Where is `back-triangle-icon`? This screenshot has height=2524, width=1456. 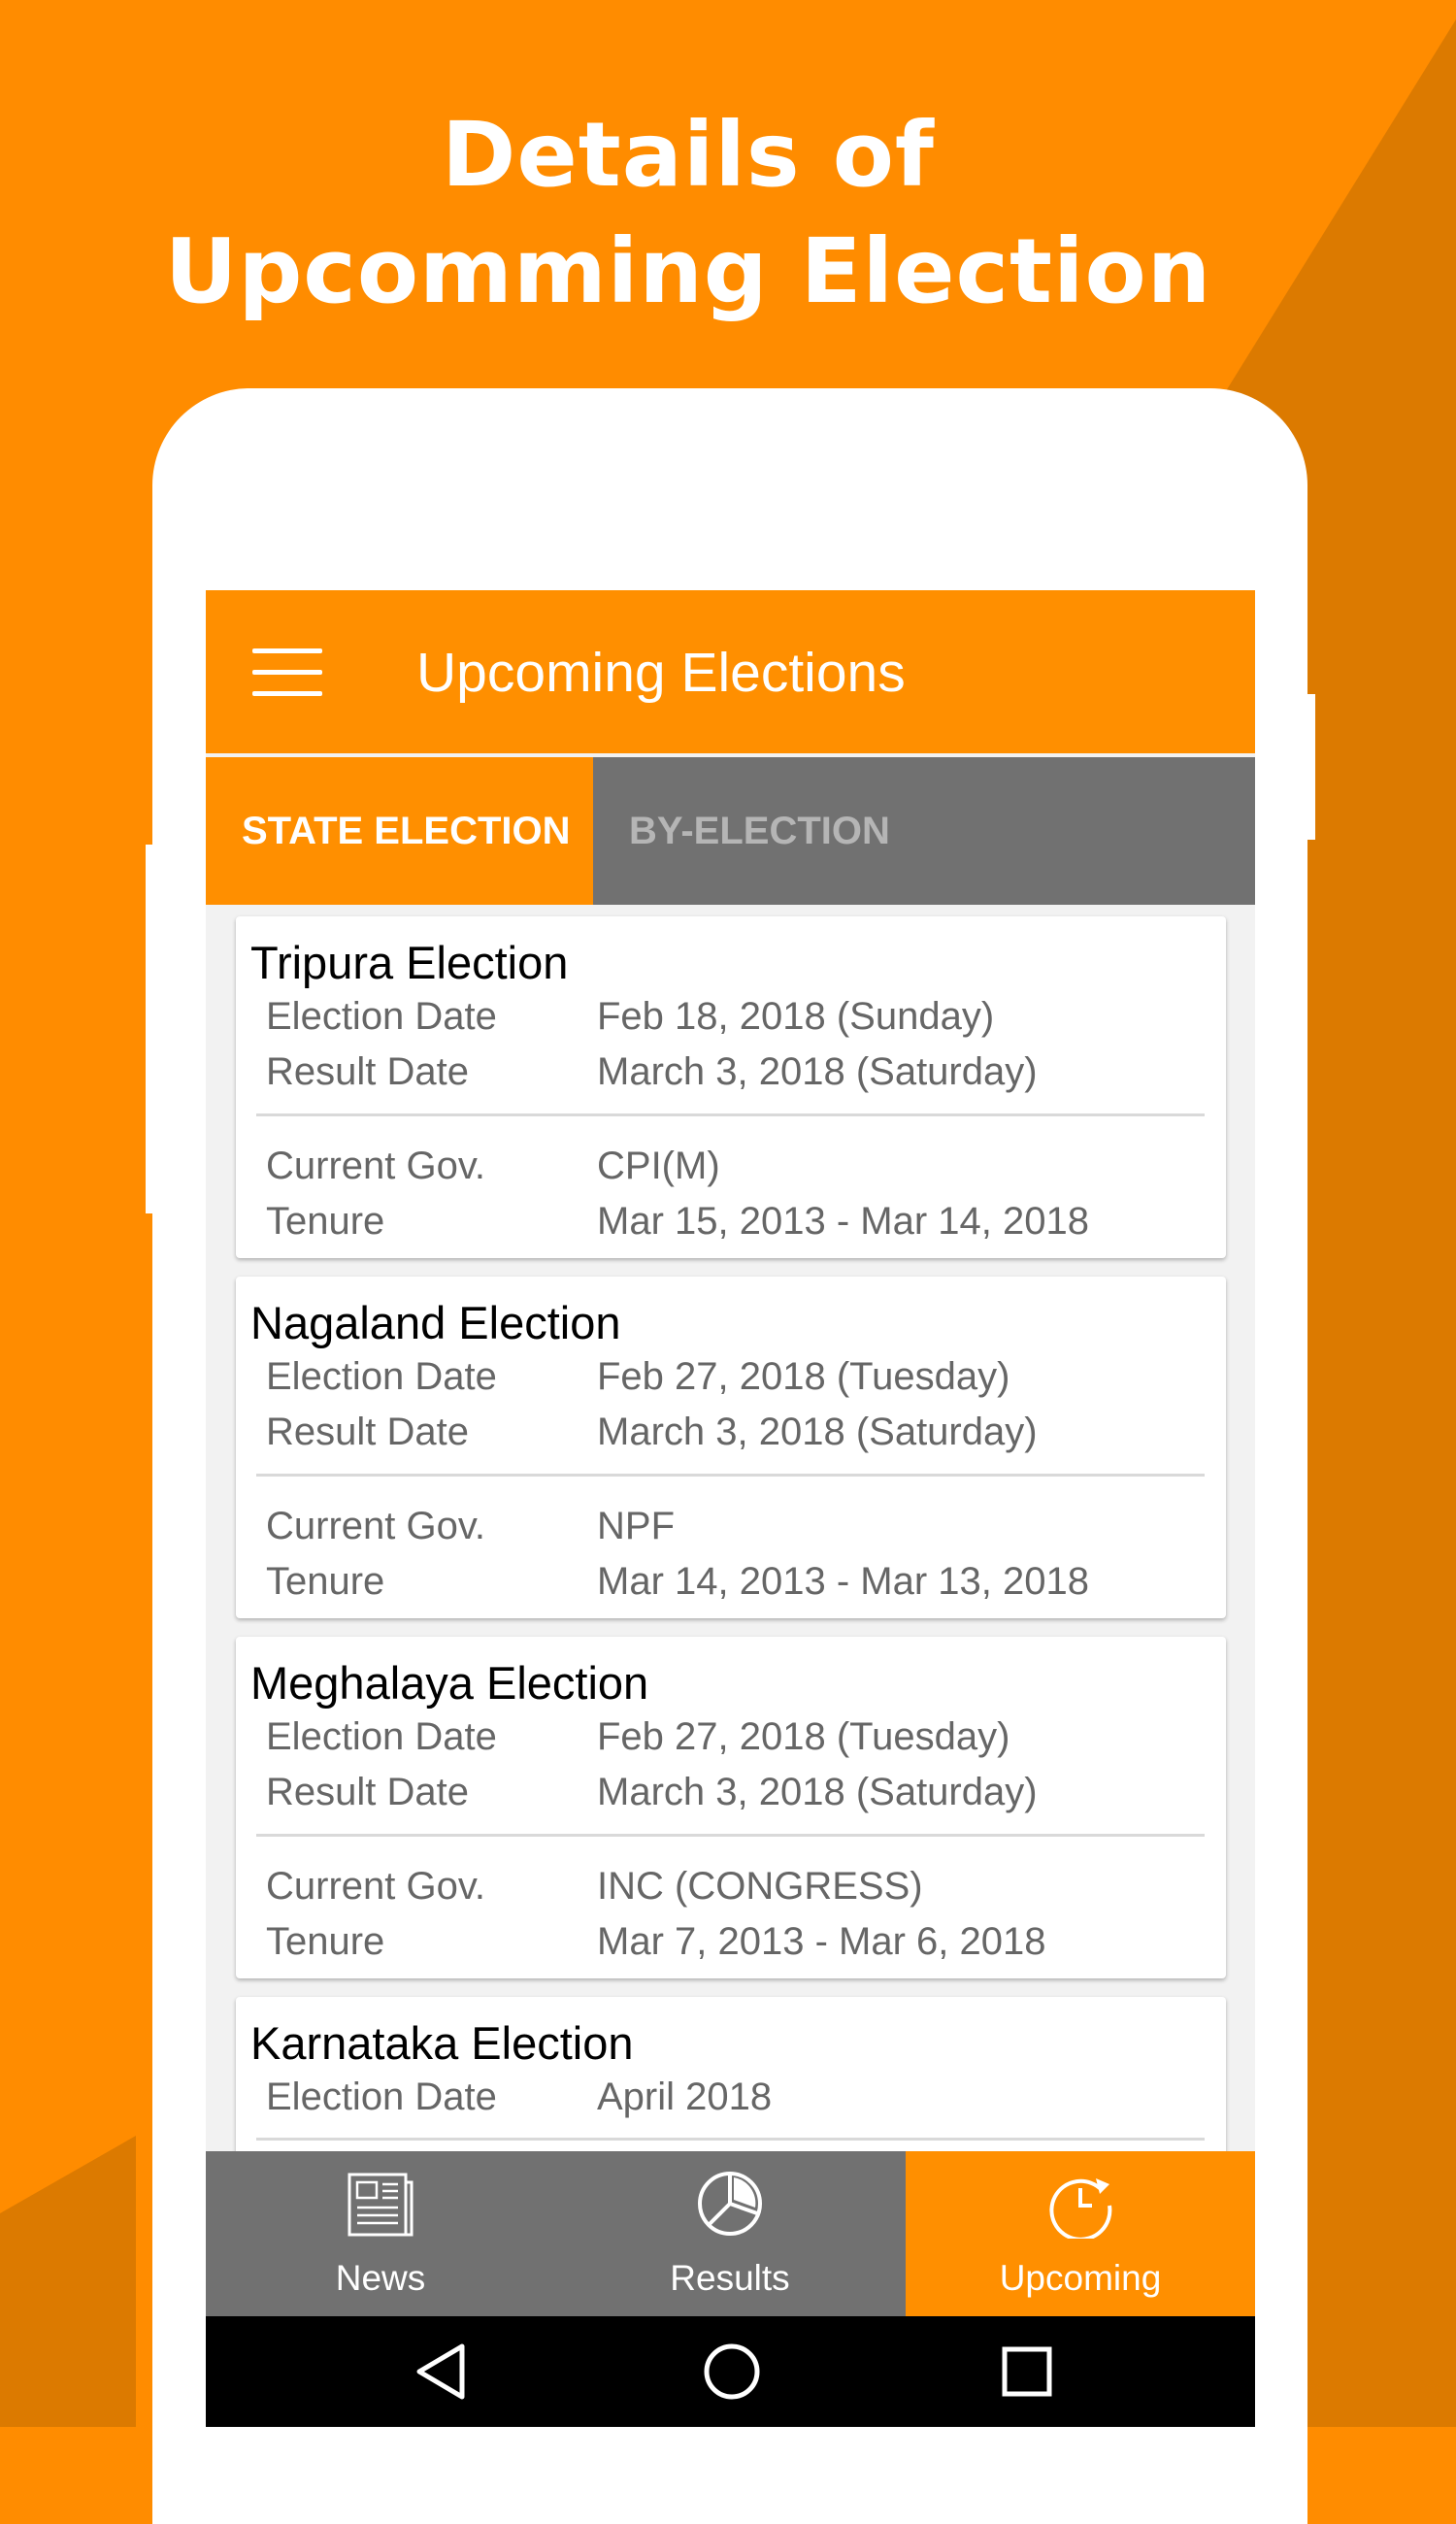
back-triangle-icon is located at coordinates (441, 2372).